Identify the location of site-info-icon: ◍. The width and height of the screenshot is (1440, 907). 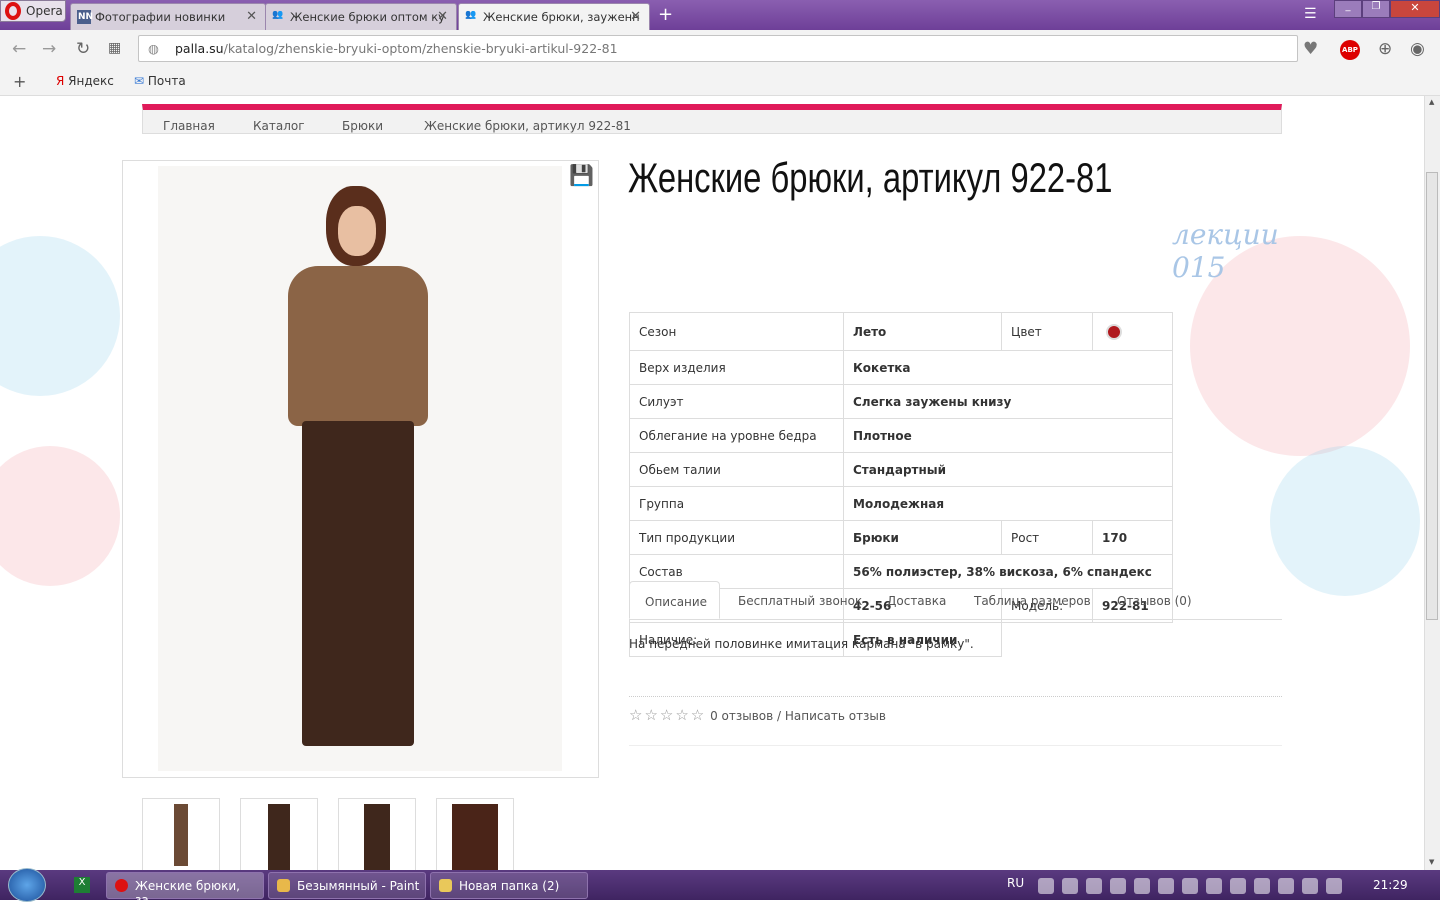
(153, 48).